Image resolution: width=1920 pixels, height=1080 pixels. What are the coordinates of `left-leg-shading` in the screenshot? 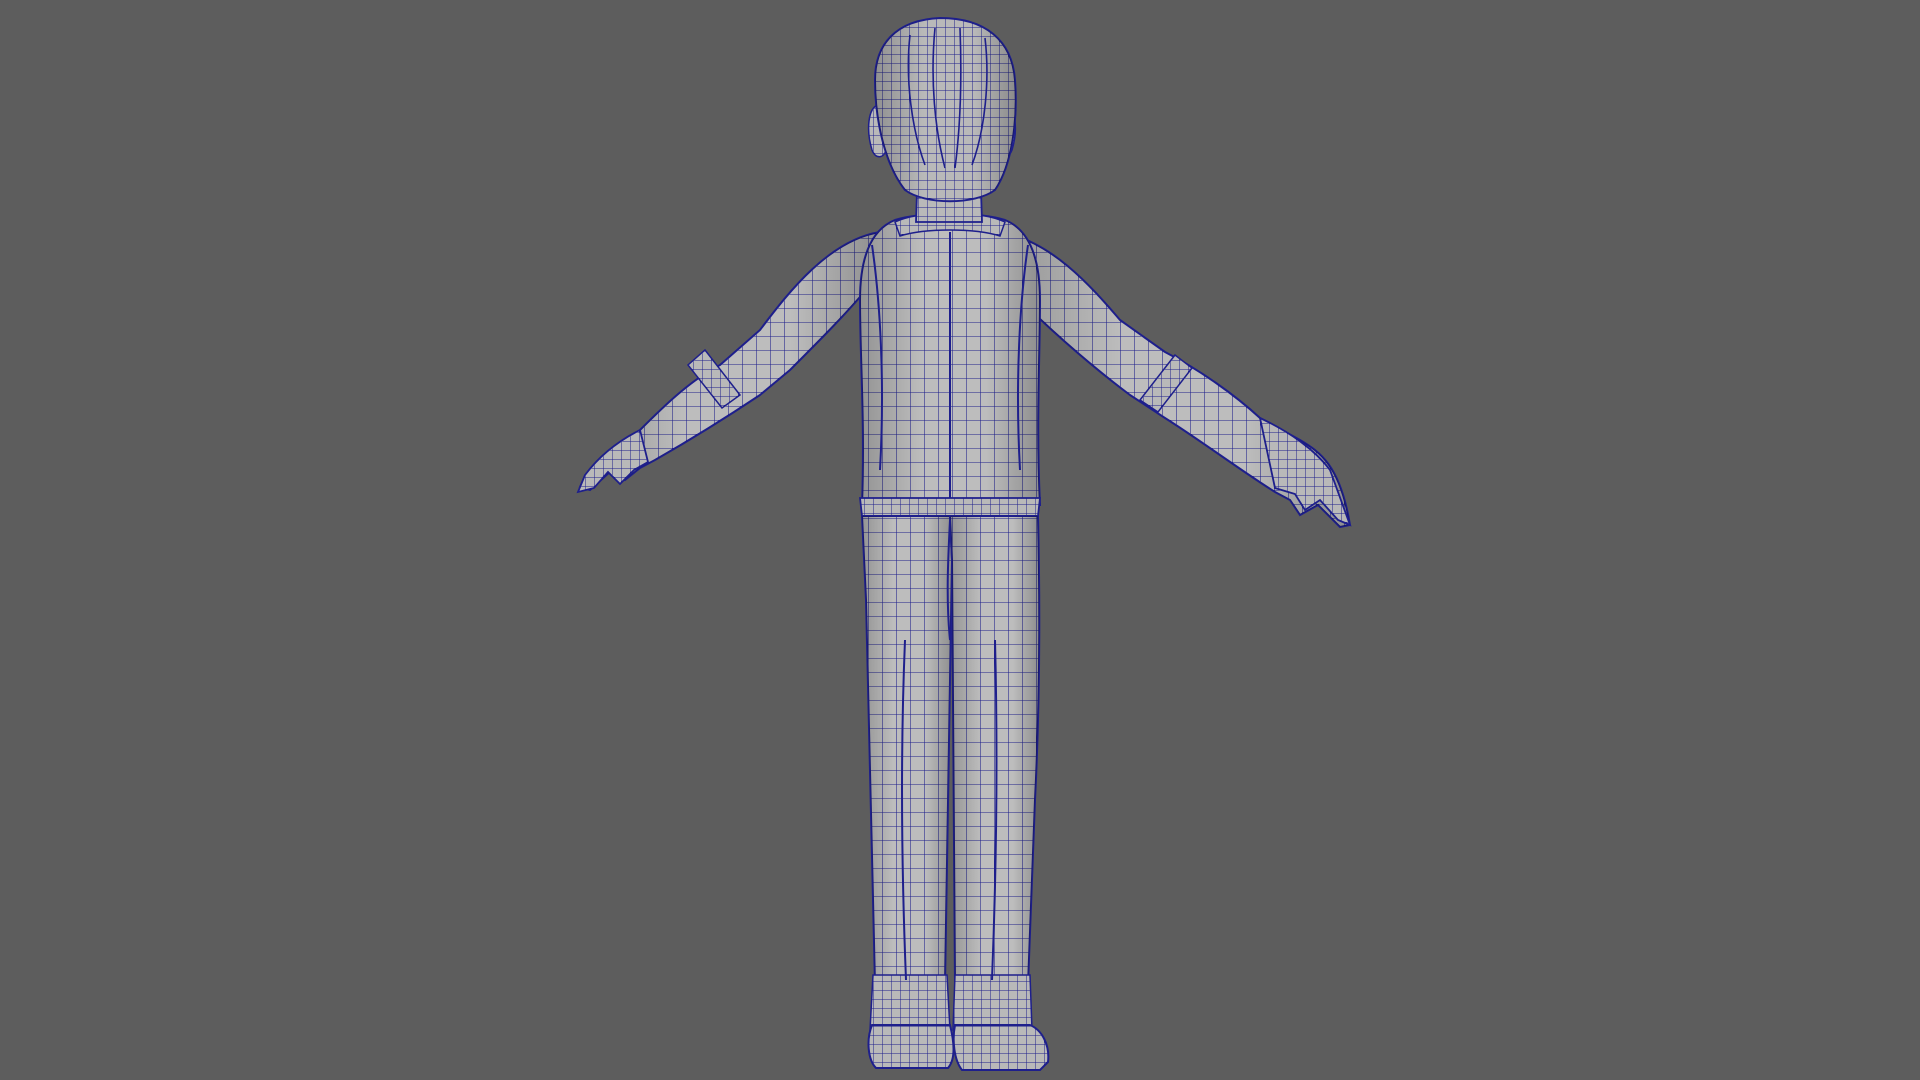 It's located at (907, 750).